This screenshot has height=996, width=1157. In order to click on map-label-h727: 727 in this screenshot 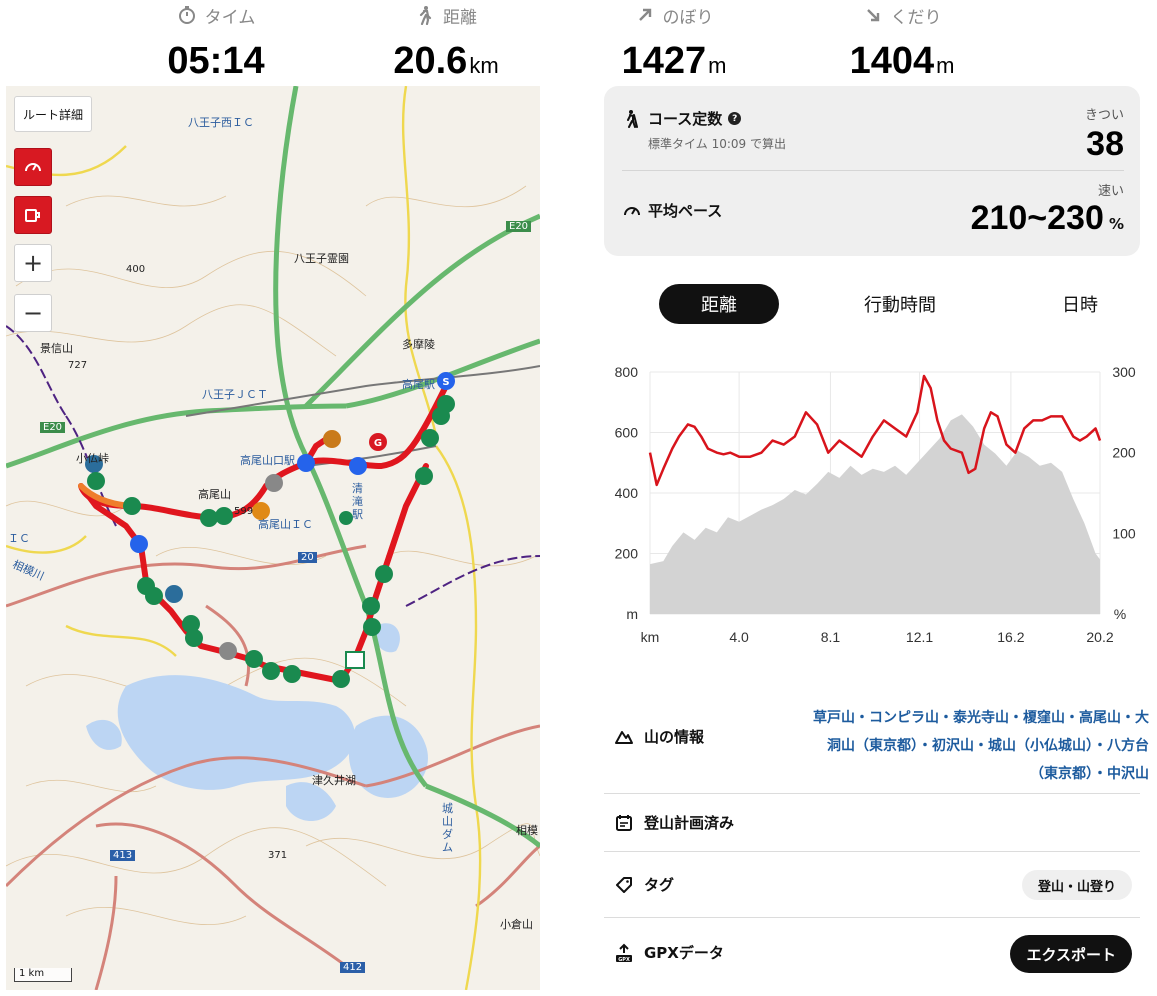, I will do `click(78, 365)`.